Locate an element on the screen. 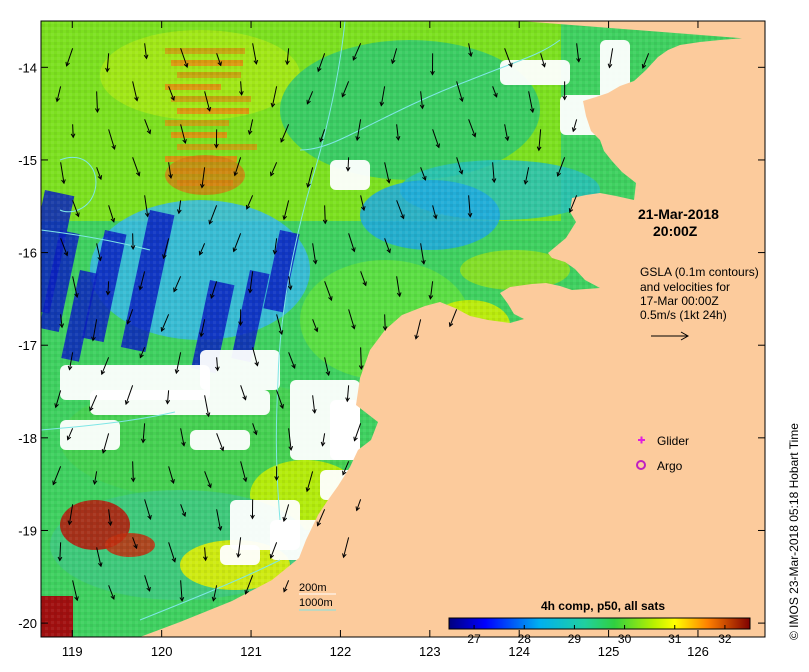  legend-argo-label: Argo is located at coordinates (670, 466).